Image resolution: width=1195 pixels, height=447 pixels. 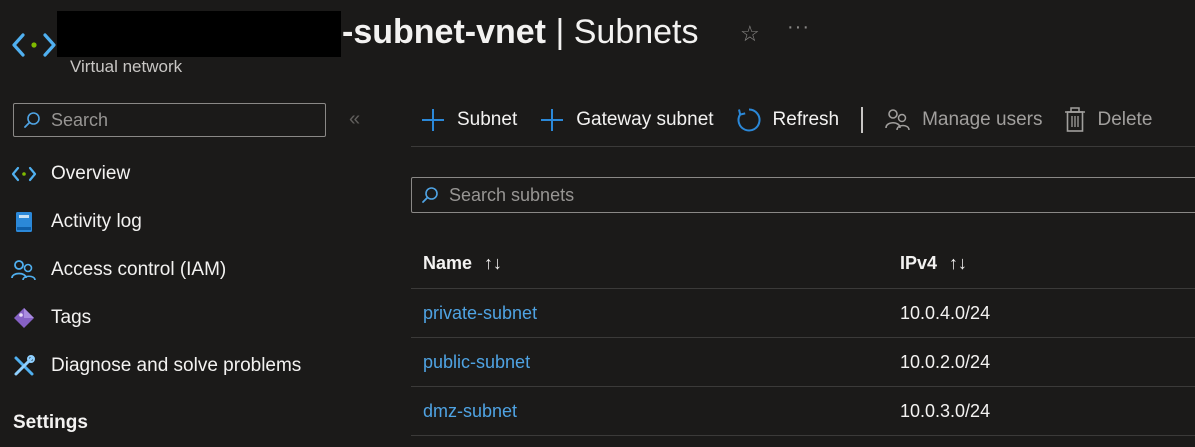 I want to click on subnet-search-input, so click(x=749, y=195).